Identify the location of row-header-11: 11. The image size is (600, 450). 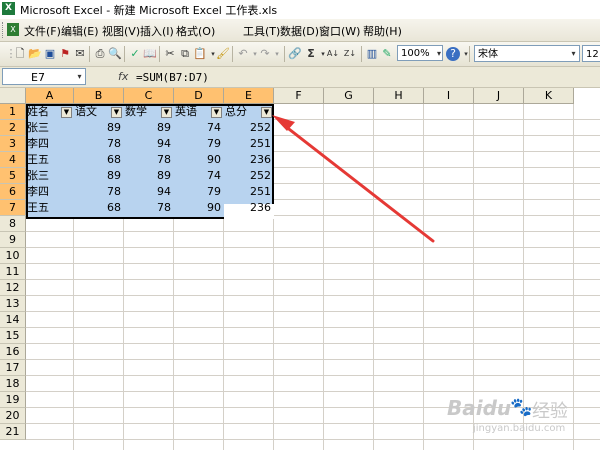
(13, 272).